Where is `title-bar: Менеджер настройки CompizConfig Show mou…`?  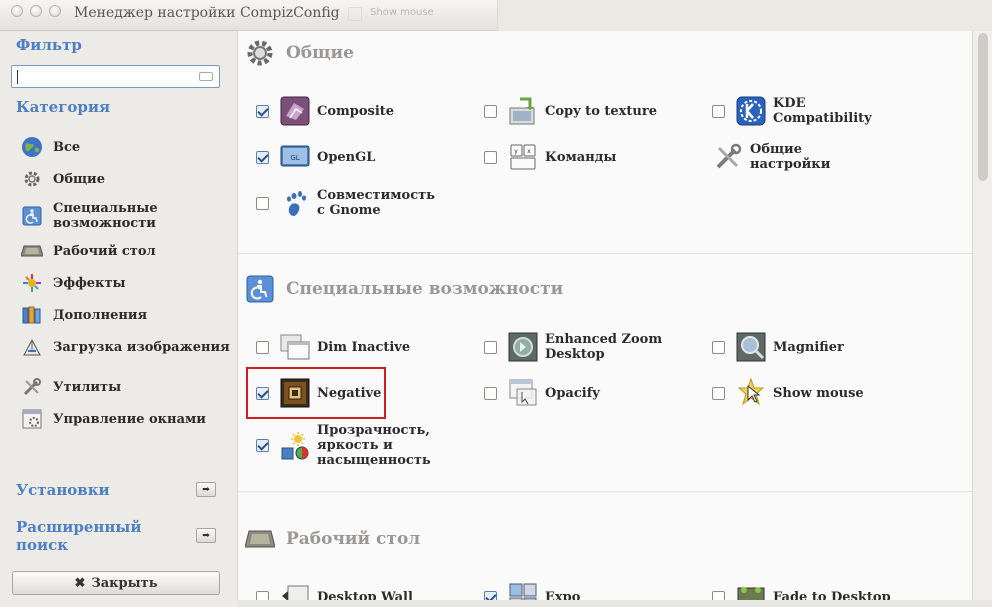
title-bar: Менеджер настройки CompizConfig Show mou… is located at coordinates (496, 15).